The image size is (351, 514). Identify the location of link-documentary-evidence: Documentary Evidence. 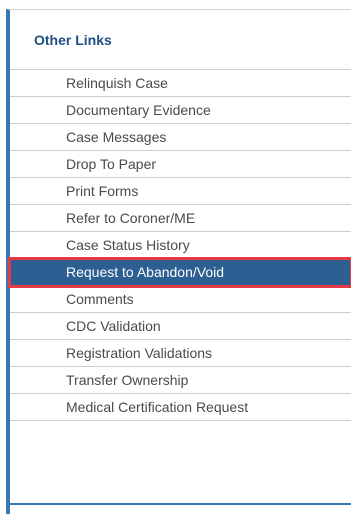
(180, 110).